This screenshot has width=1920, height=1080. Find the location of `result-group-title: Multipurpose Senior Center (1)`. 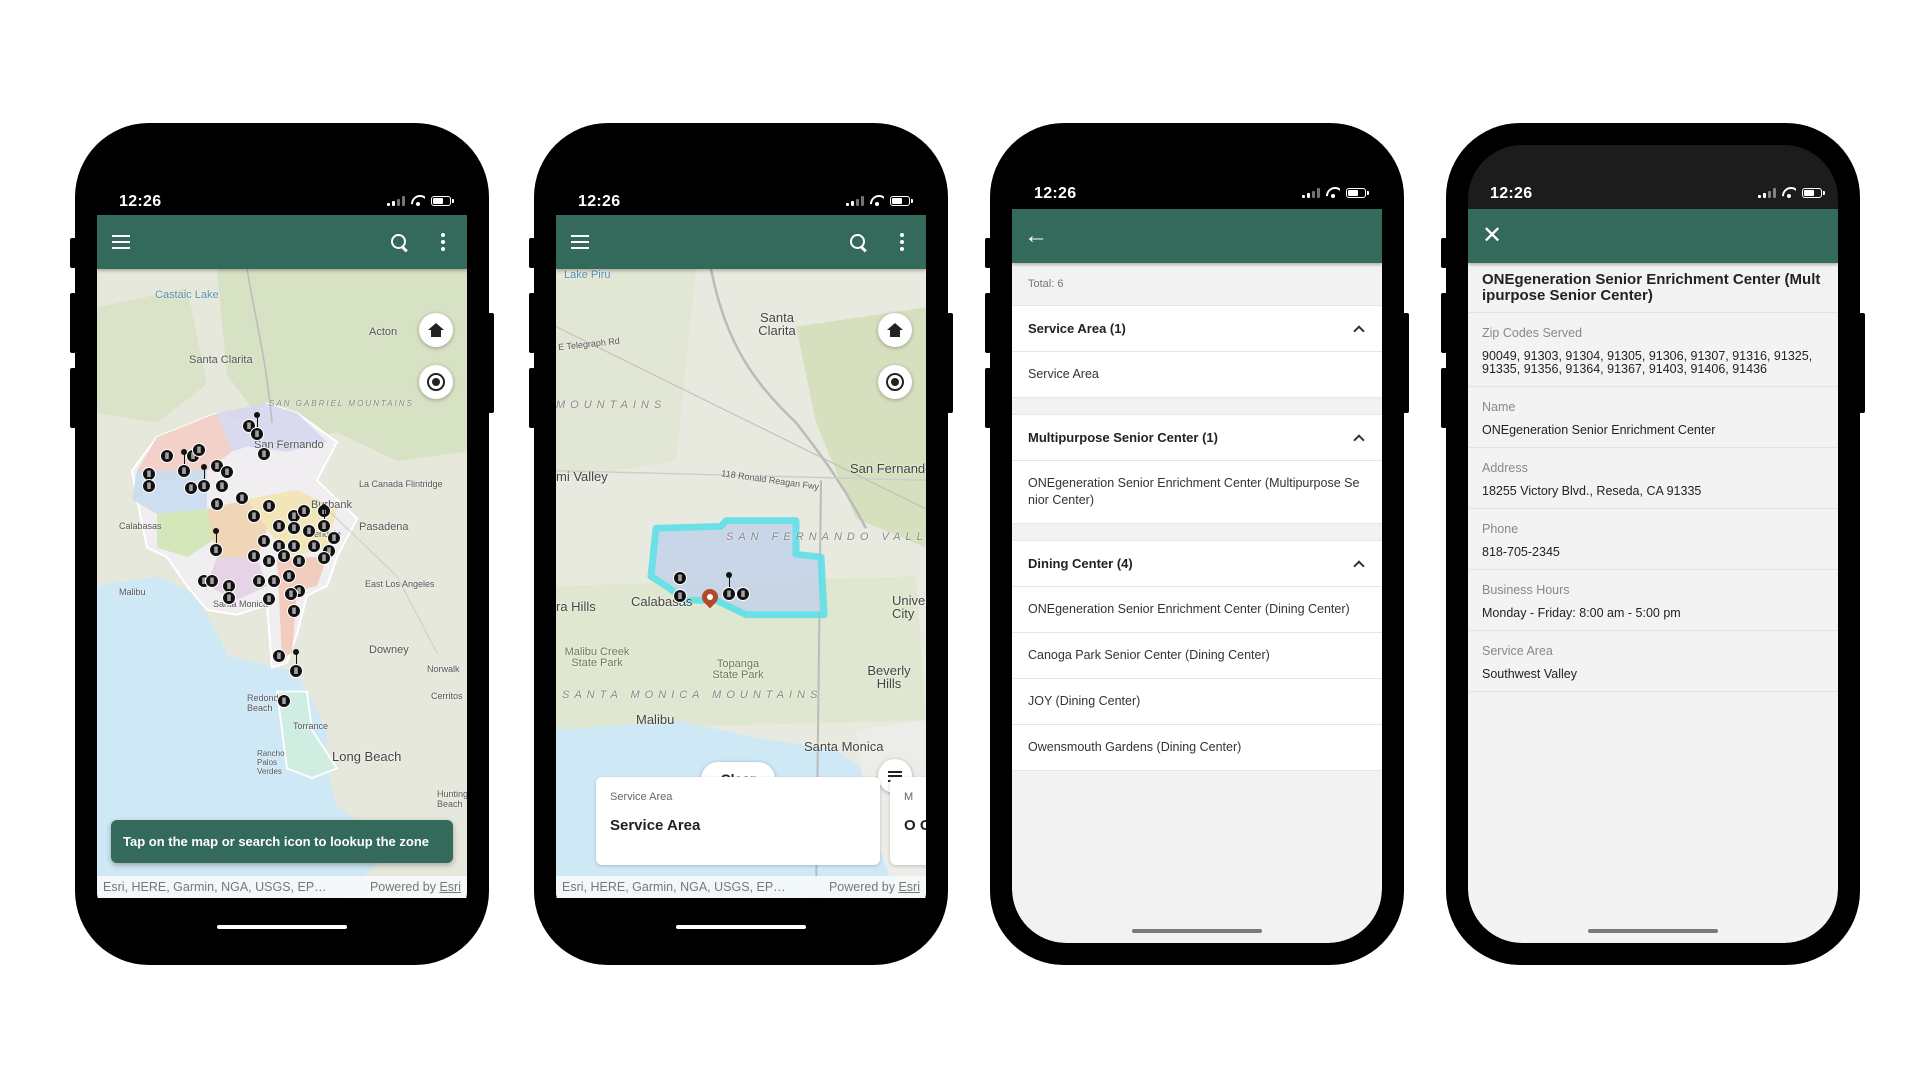

result-group-title: Multipurpose Senior Center (1) is located at coordinates (1123, 437).